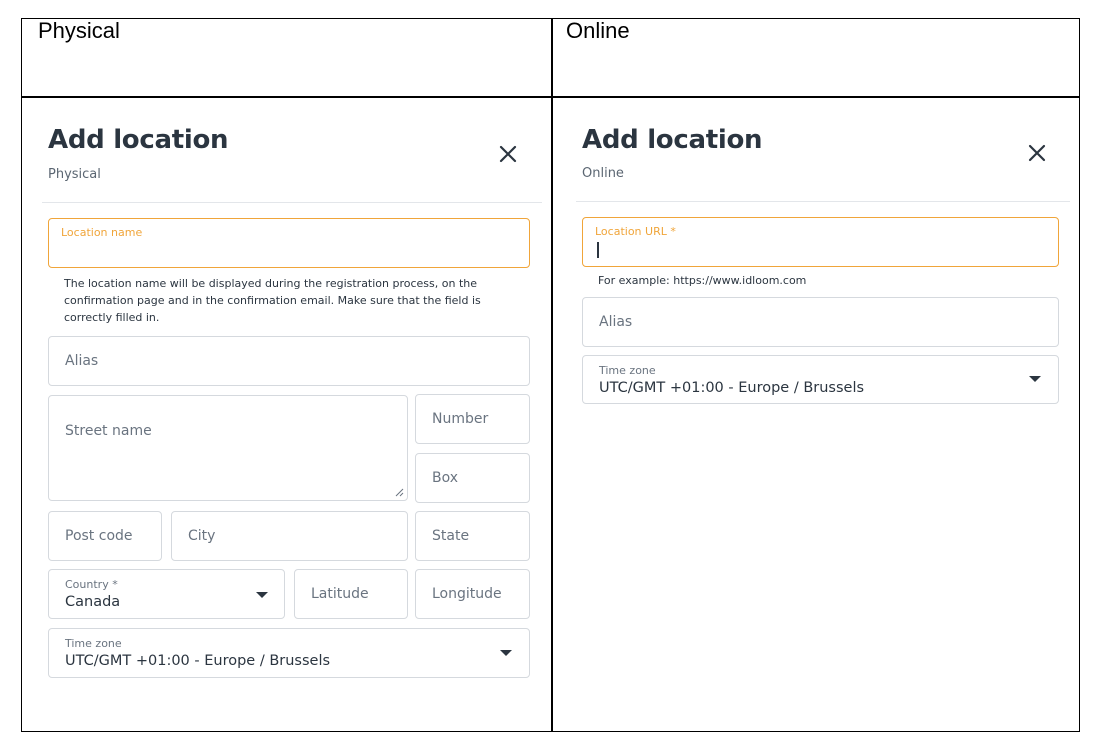 This screenshot has height=752, width=1102. What do you see at coordinates (202, 536) in the screenshot?
I see `city-placeholder: City` at bounding box center [202, 536].